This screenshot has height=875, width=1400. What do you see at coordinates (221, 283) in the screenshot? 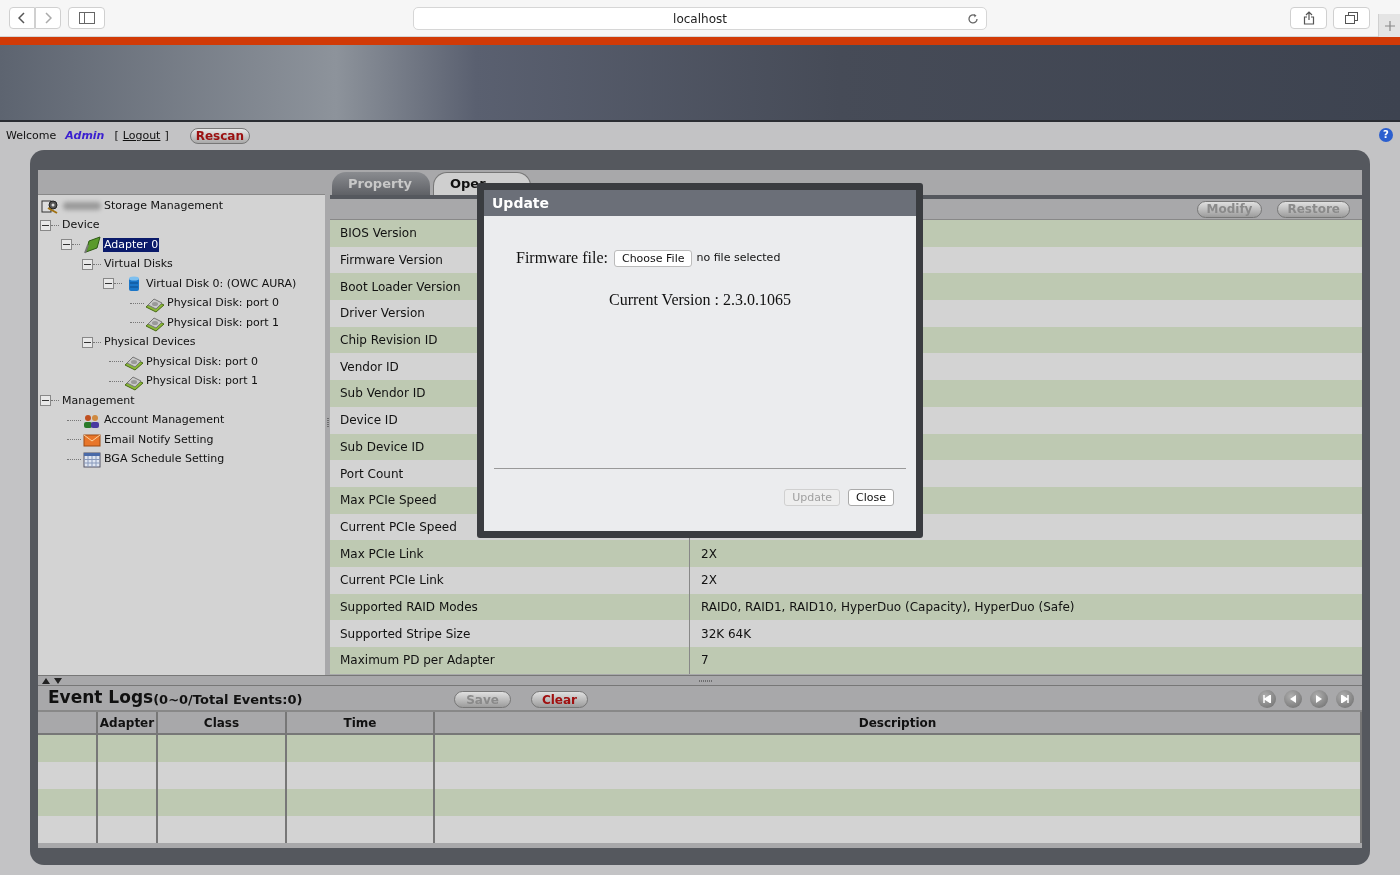
I see `tree-item: Virtual Disk 0: (OWC AURA)` at bounding box center [221, 283].